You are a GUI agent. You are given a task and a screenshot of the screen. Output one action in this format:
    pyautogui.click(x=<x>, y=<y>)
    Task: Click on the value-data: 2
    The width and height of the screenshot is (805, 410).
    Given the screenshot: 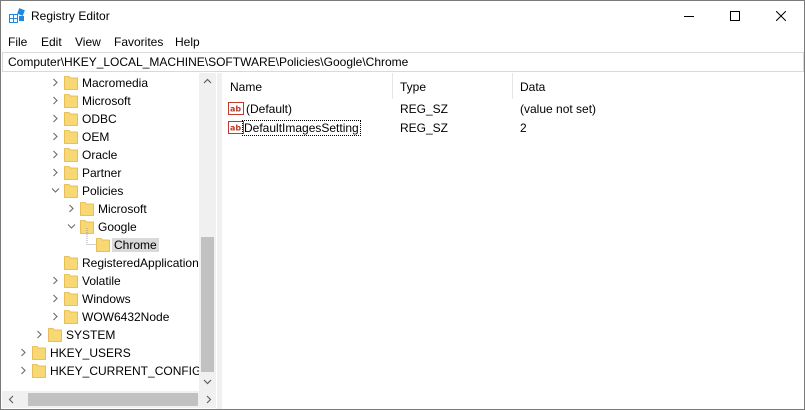 What is the action you would take?
    pyautogui.click(x=523, y=128)
    